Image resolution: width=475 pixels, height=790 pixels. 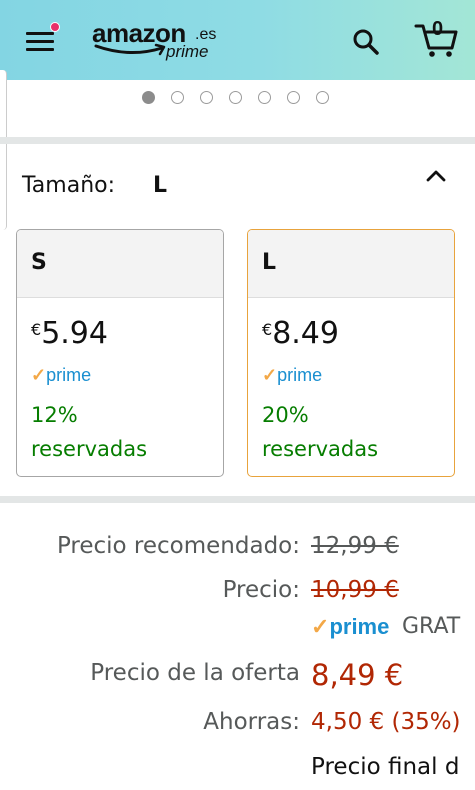 What do you see at coordinates (43, 38) in the screenshot?
I see `hamburger-menu-button` at bounding box center [43, 38].